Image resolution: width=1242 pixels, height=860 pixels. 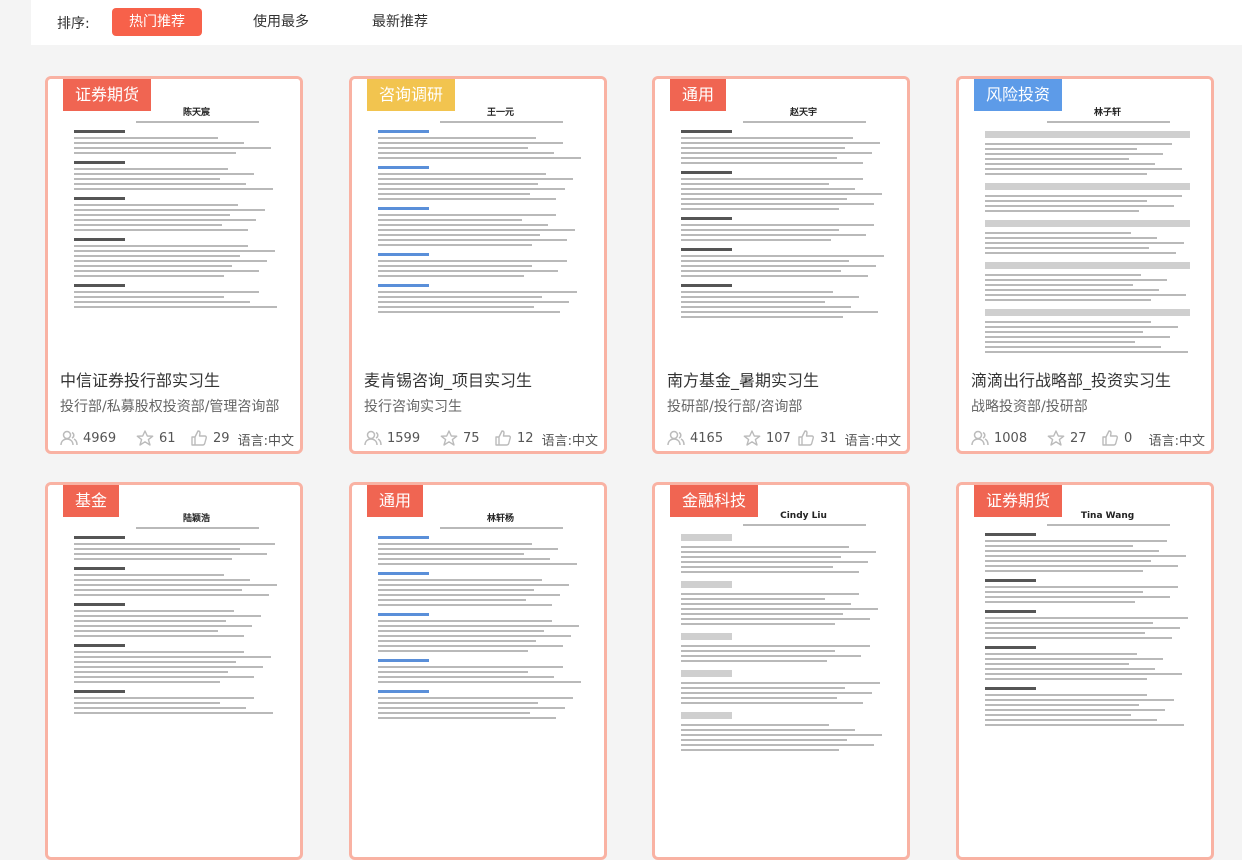 I want to click on views-stat: 4165, so click(x=695, y=438).